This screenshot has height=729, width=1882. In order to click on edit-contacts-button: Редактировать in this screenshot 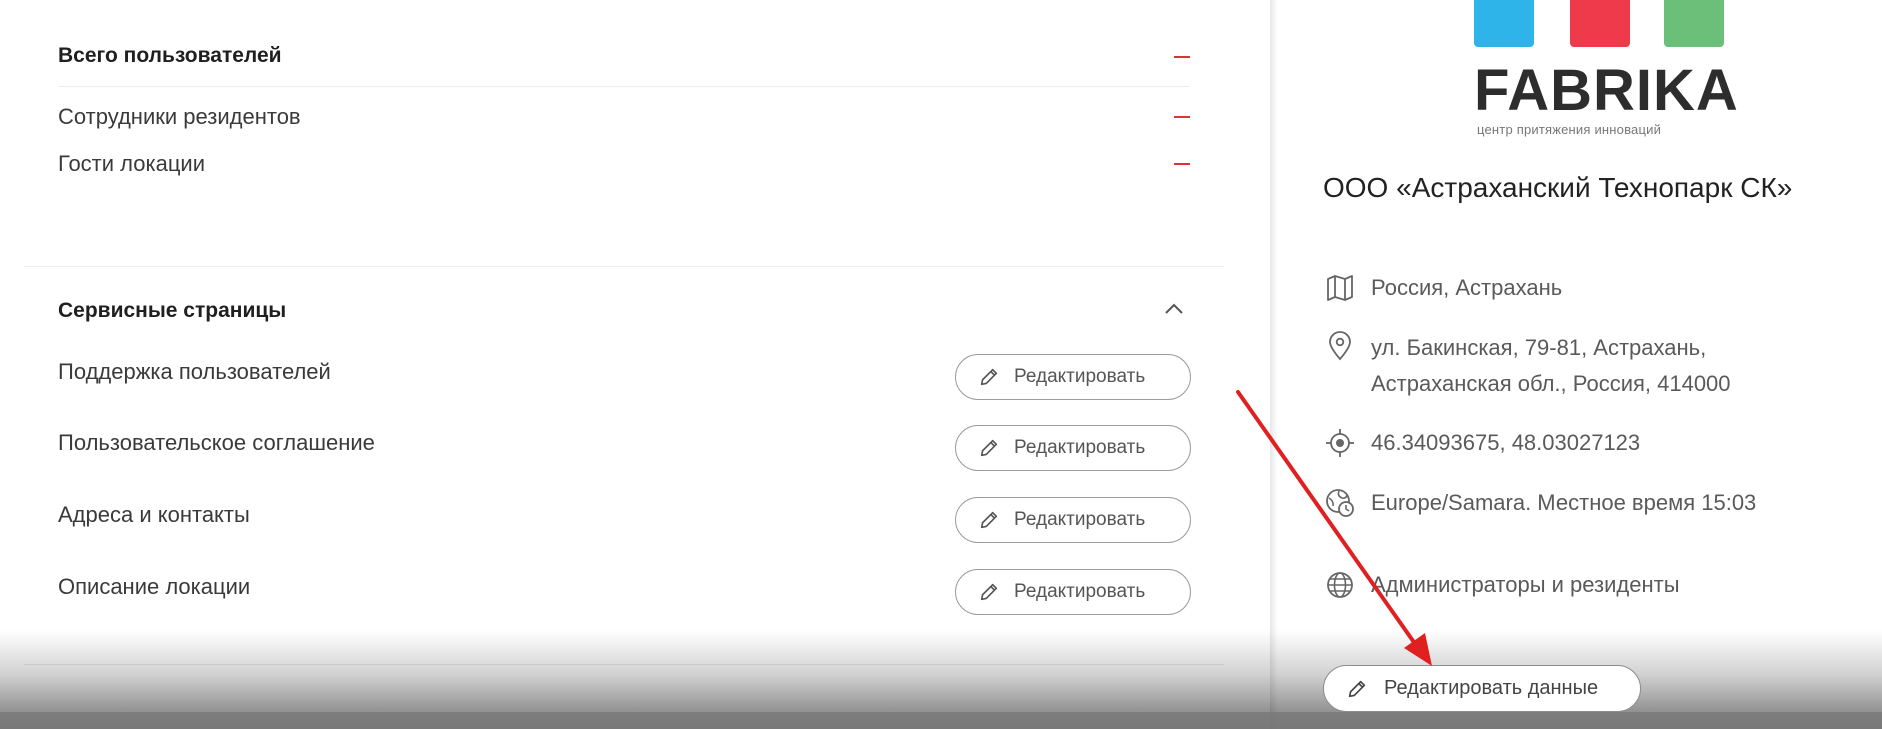, I will do `click(1073, 520)`.